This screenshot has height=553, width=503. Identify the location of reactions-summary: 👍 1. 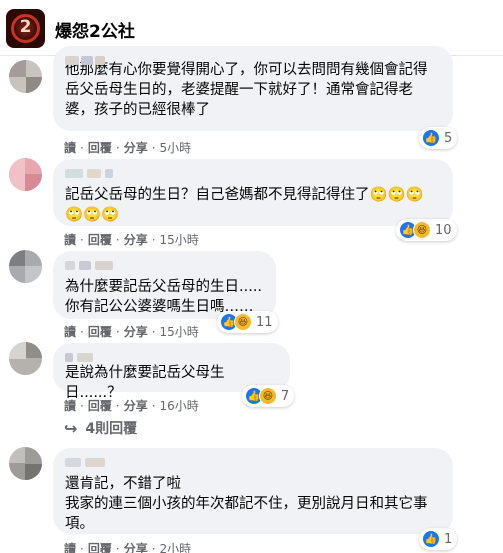
(438, 539).